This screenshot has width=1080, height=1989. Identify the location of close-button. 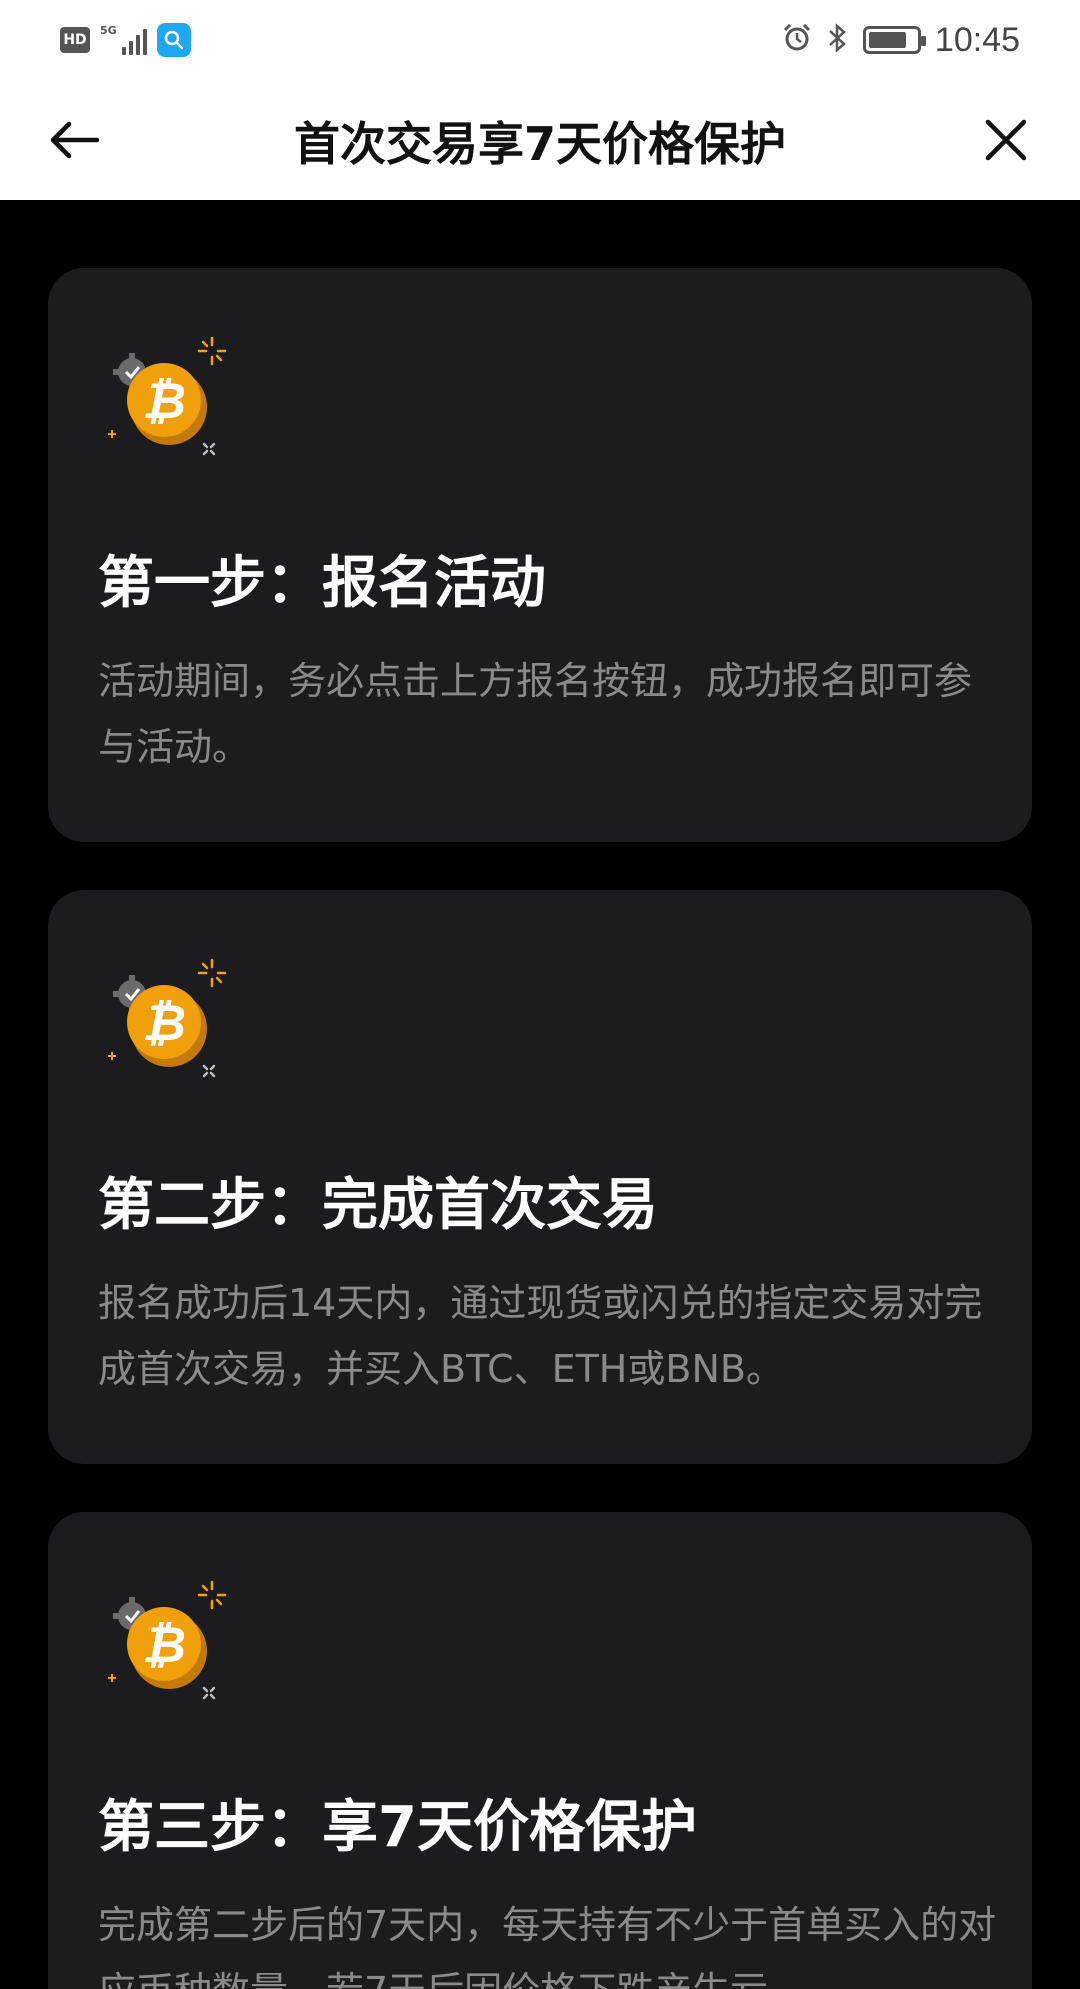
(1006, 140).